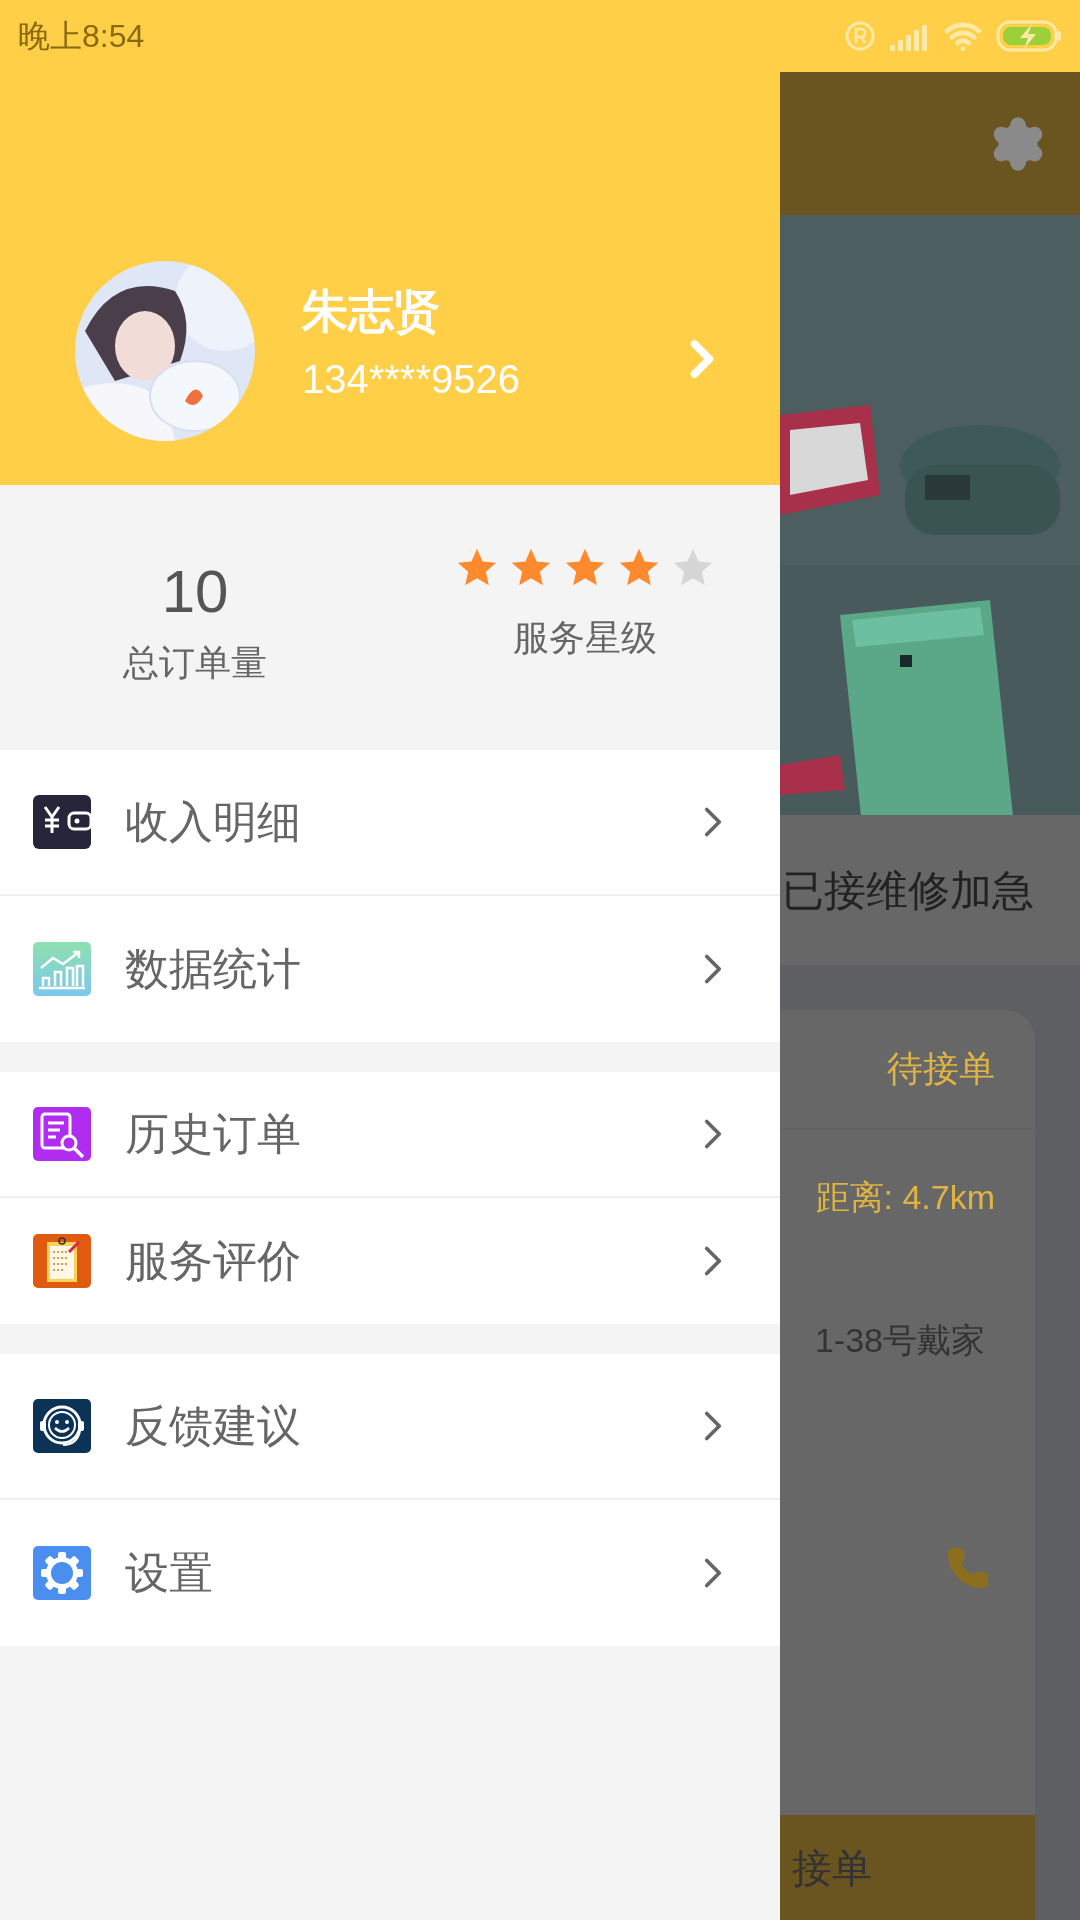 This screenshot has width=1080, height=1920. Describe the element at coordinates (81, 36) in the screenshot. I see `status-time: 晚上8:54` at that location.